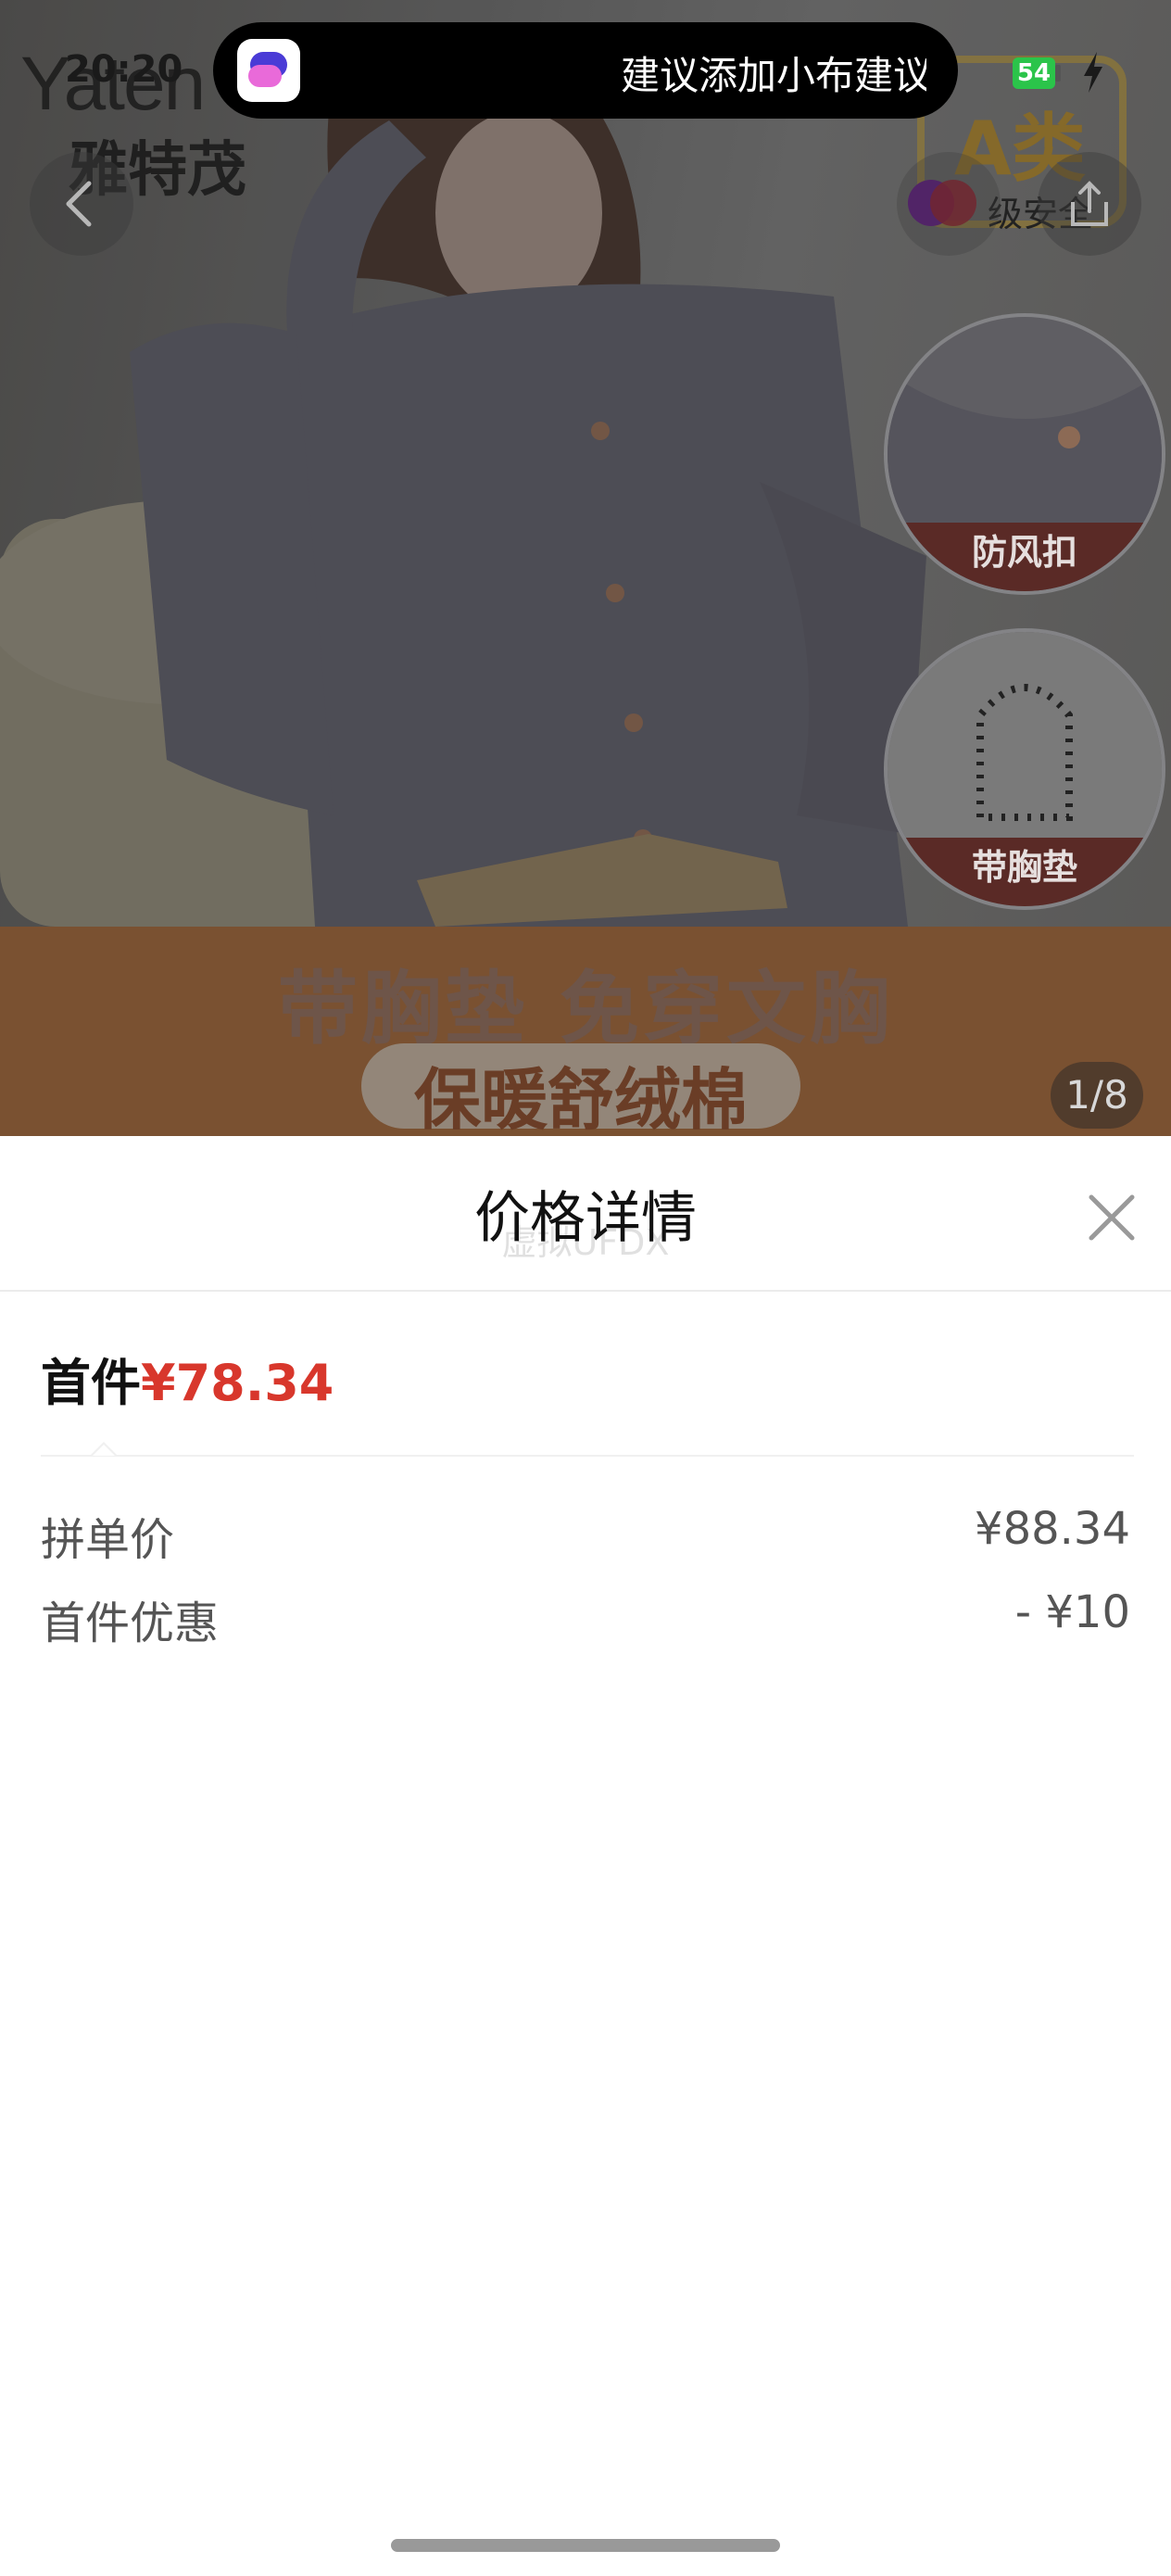 Image resolution: width=1171 pixels, height=2576 pixels. What do you see at coordinates (1053, 1529) in the screenshot?
I see `group-price-value: ¥88.34` at bounding box center [1053, 1529].